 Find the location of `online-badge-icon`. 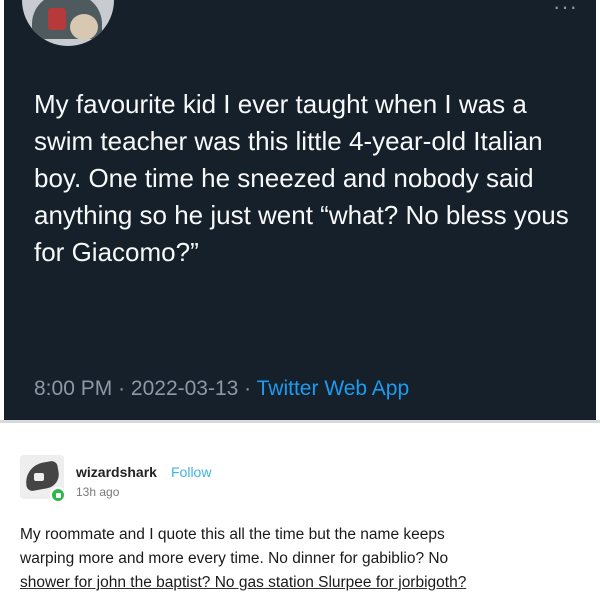

online-badge-icon is located at coordinates (58, 495).